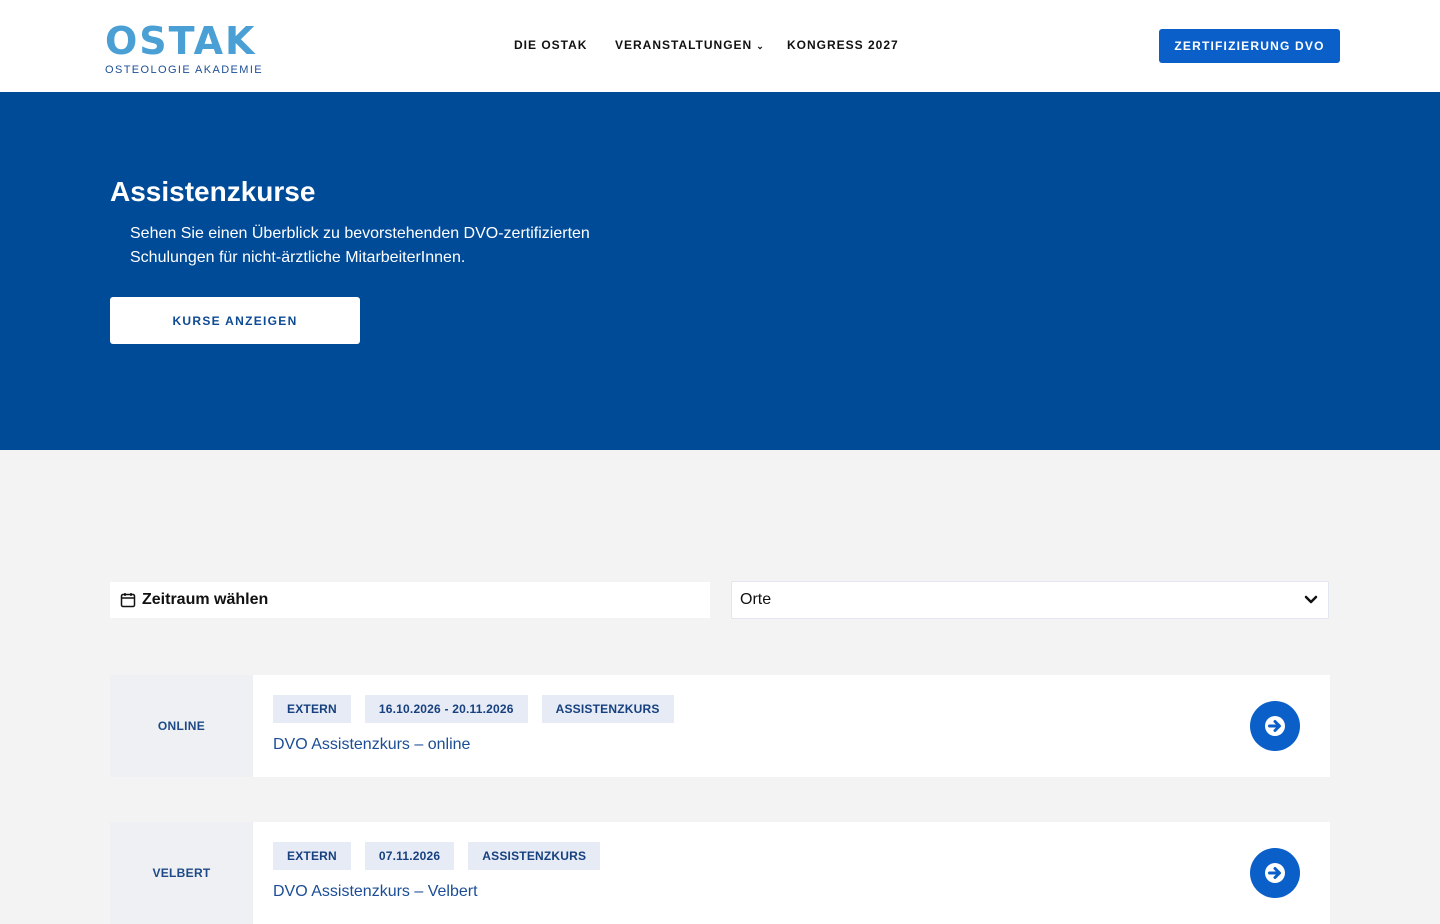  Describe the element at coordinates (409, 856) in the screenshot. I see `tag-date: 07.11.2026` at that location.